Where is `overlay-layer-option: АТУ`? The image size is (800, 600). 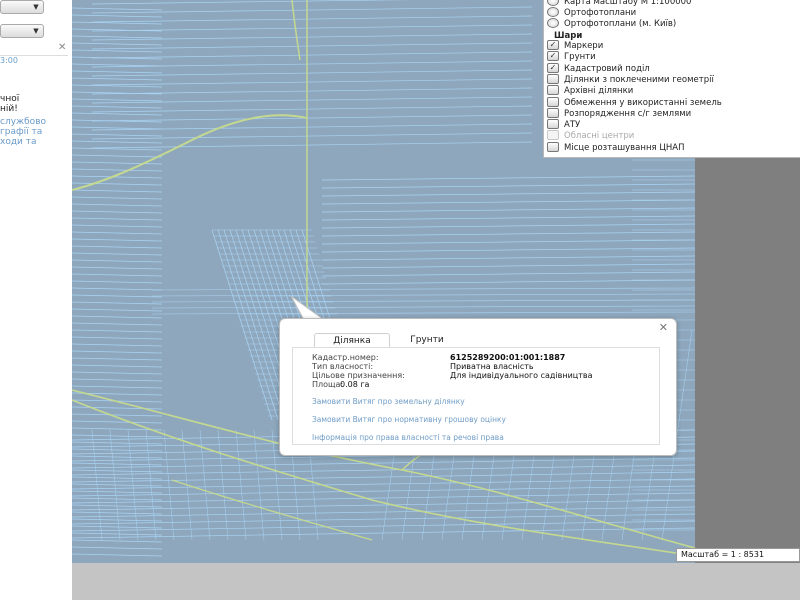 overlay-layer-option: АТУ is located at coordinates (564, 125).